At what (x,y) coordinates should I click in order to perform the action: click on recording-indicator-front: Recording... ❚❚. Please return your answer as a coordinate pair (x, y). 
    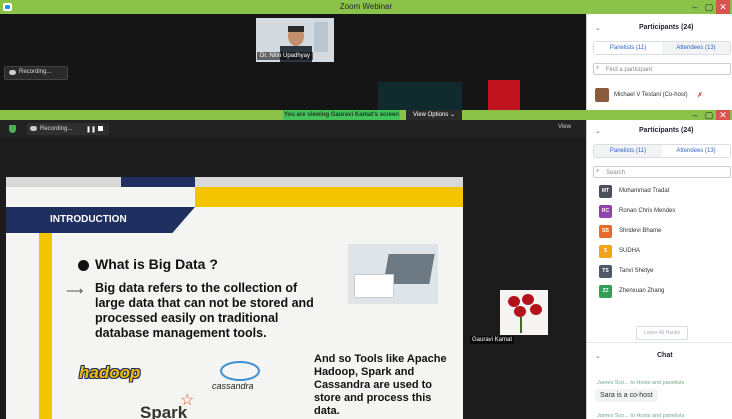
    Looking at the image, I should click on (68, 129).